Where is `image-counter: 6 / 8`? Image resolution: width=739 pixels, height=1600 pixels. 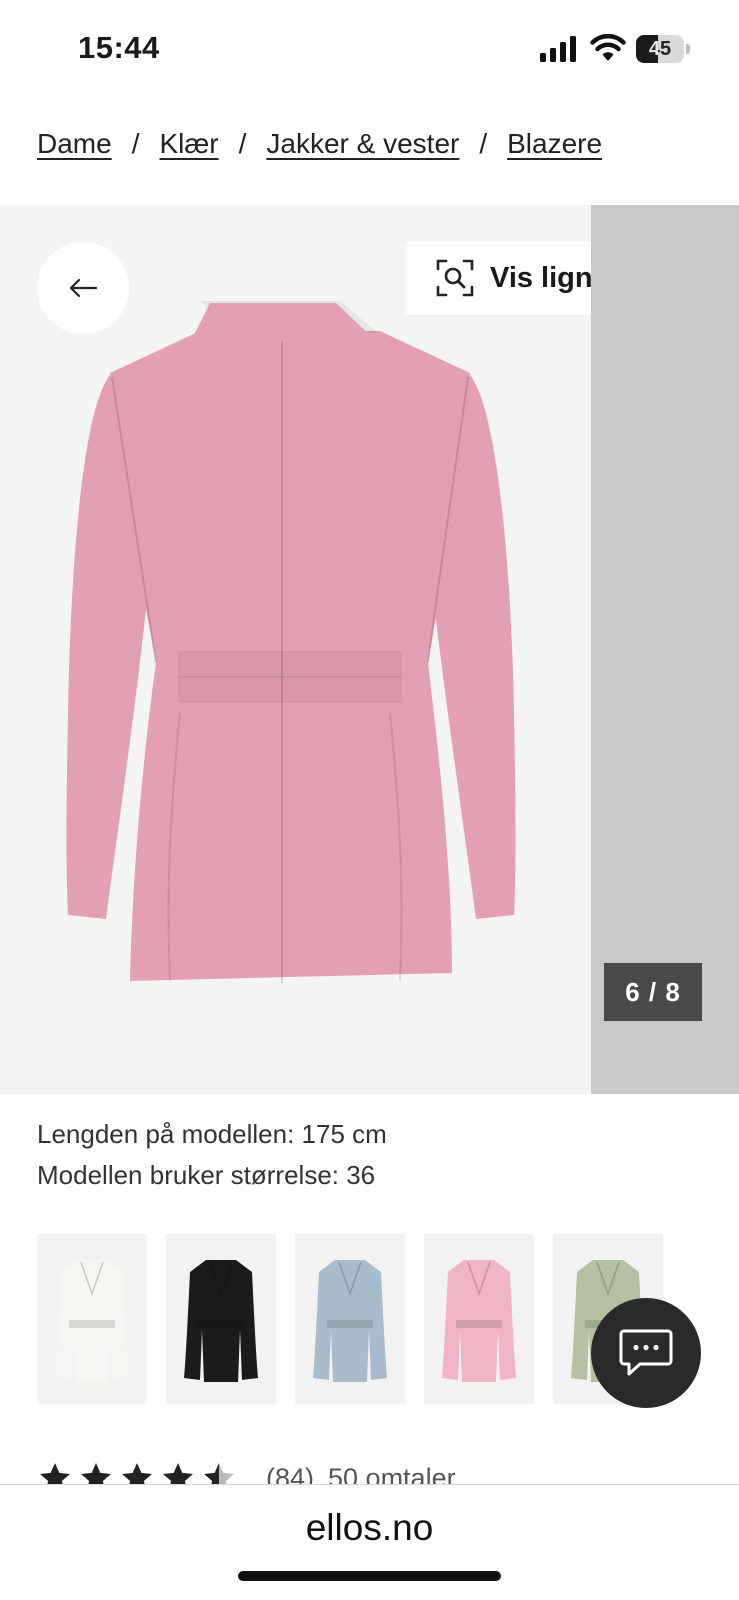 image-counter: 6 / 8 is located at coordinates (653, 992).